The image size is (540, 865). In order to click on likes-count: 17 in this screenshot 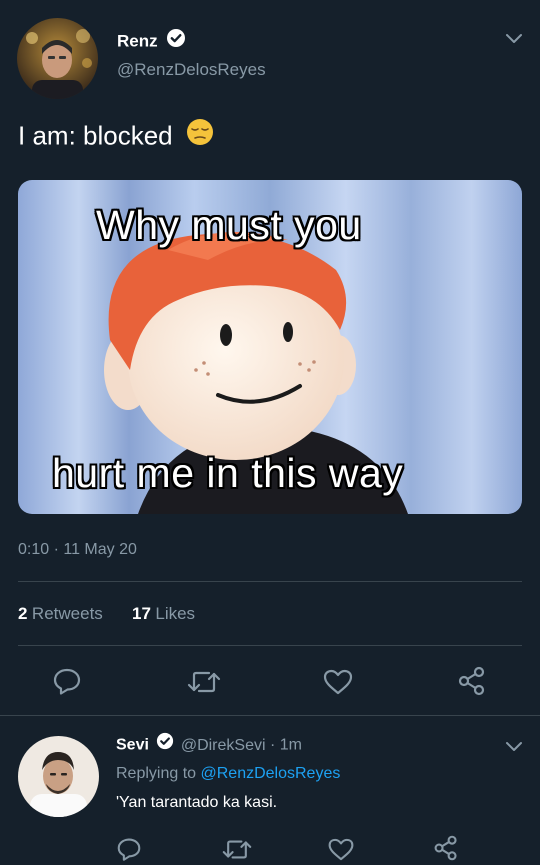, I will do `click(141, 613)`.